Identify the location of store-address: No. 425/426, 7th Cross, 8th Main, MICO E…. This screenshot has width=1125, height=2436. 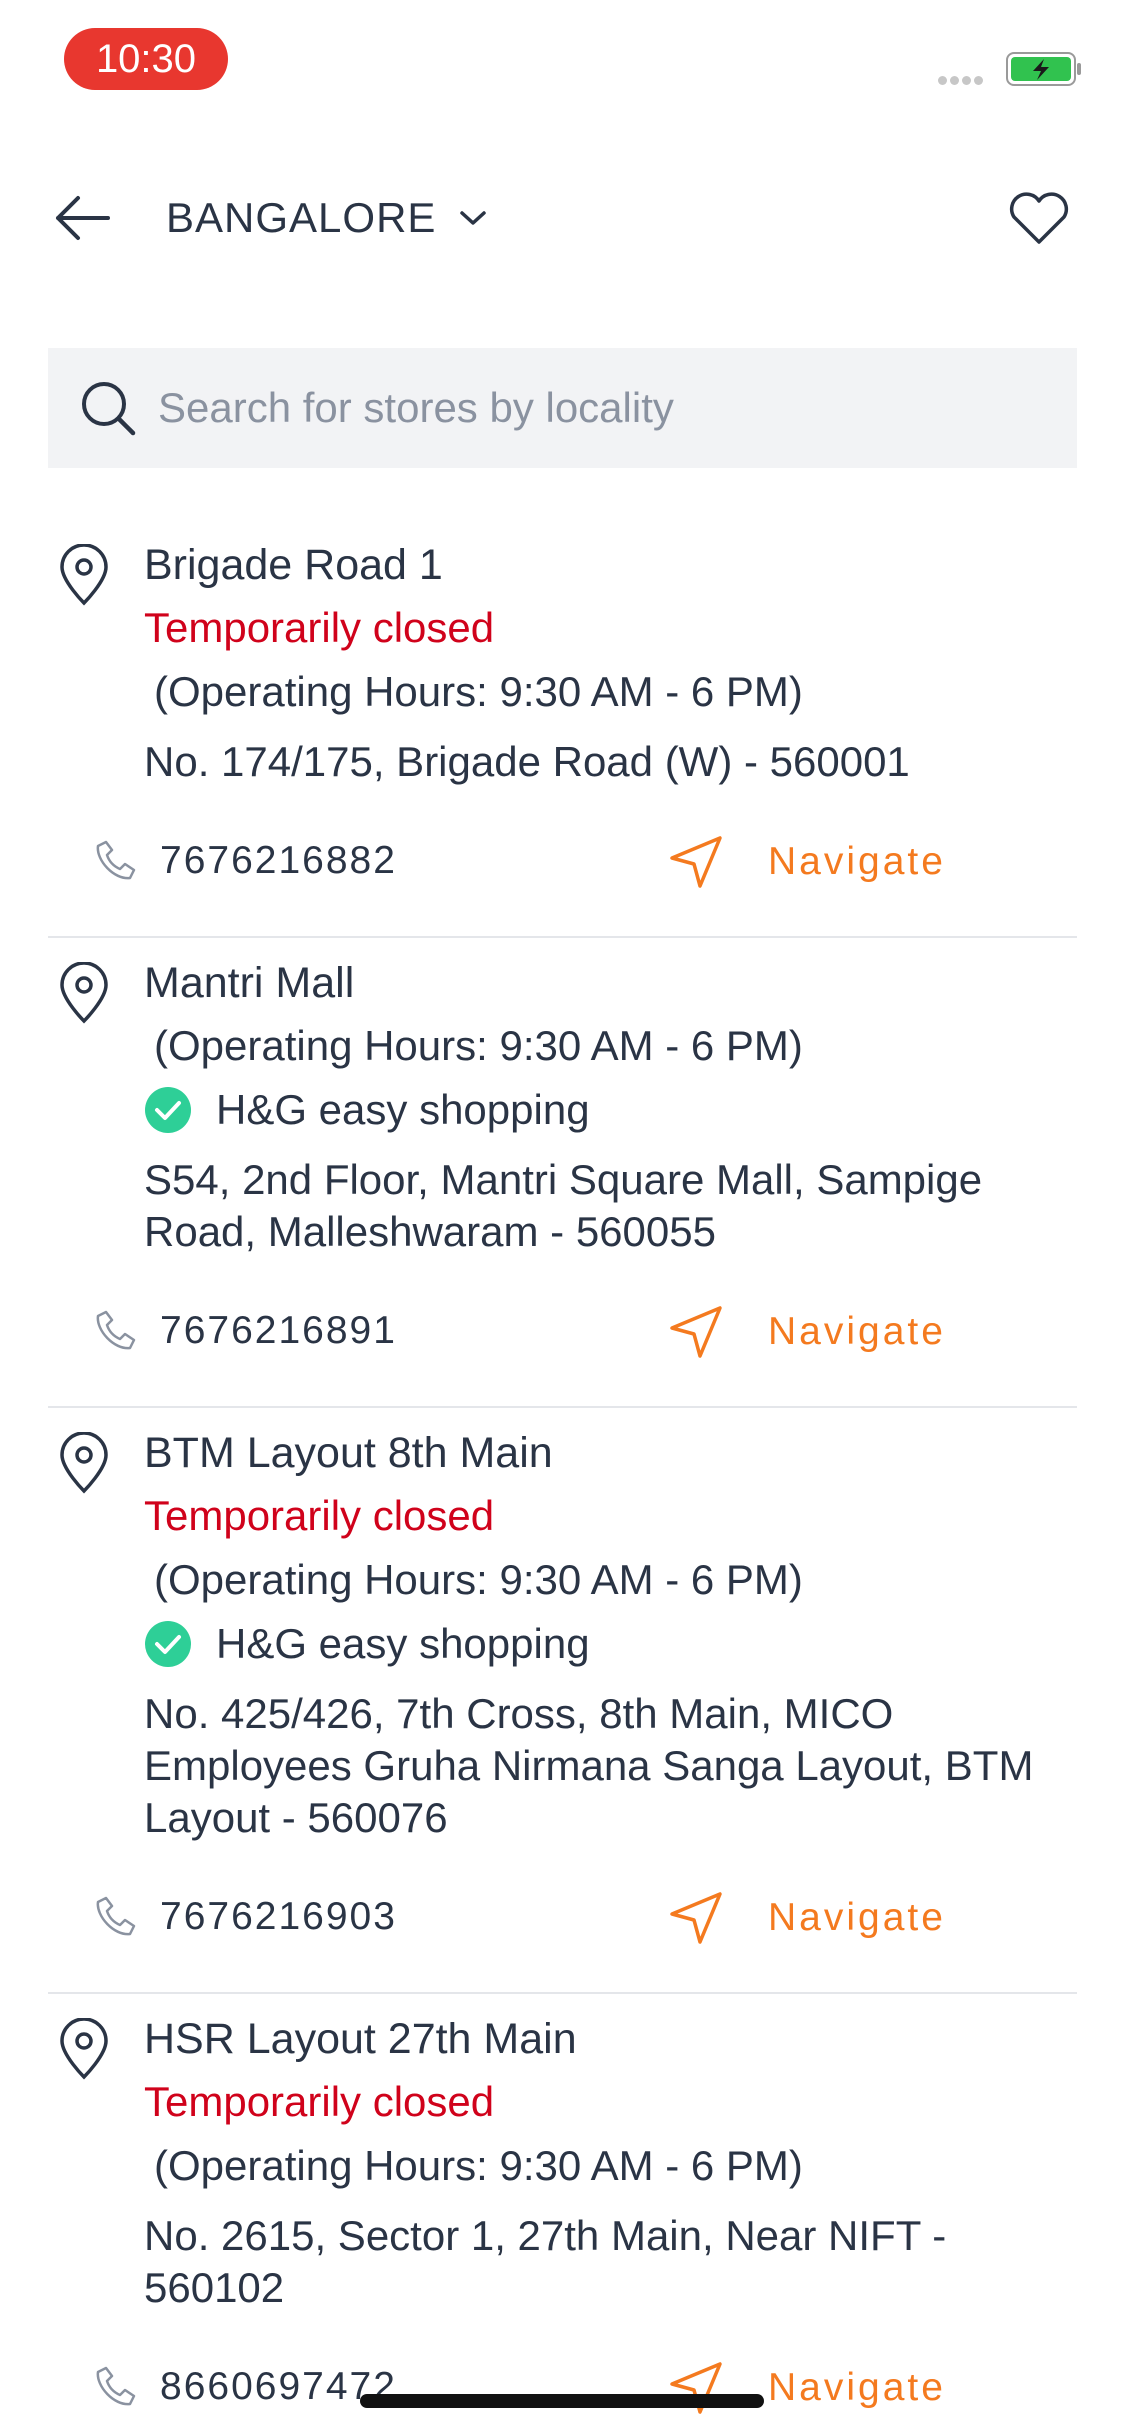
(589, 1765).